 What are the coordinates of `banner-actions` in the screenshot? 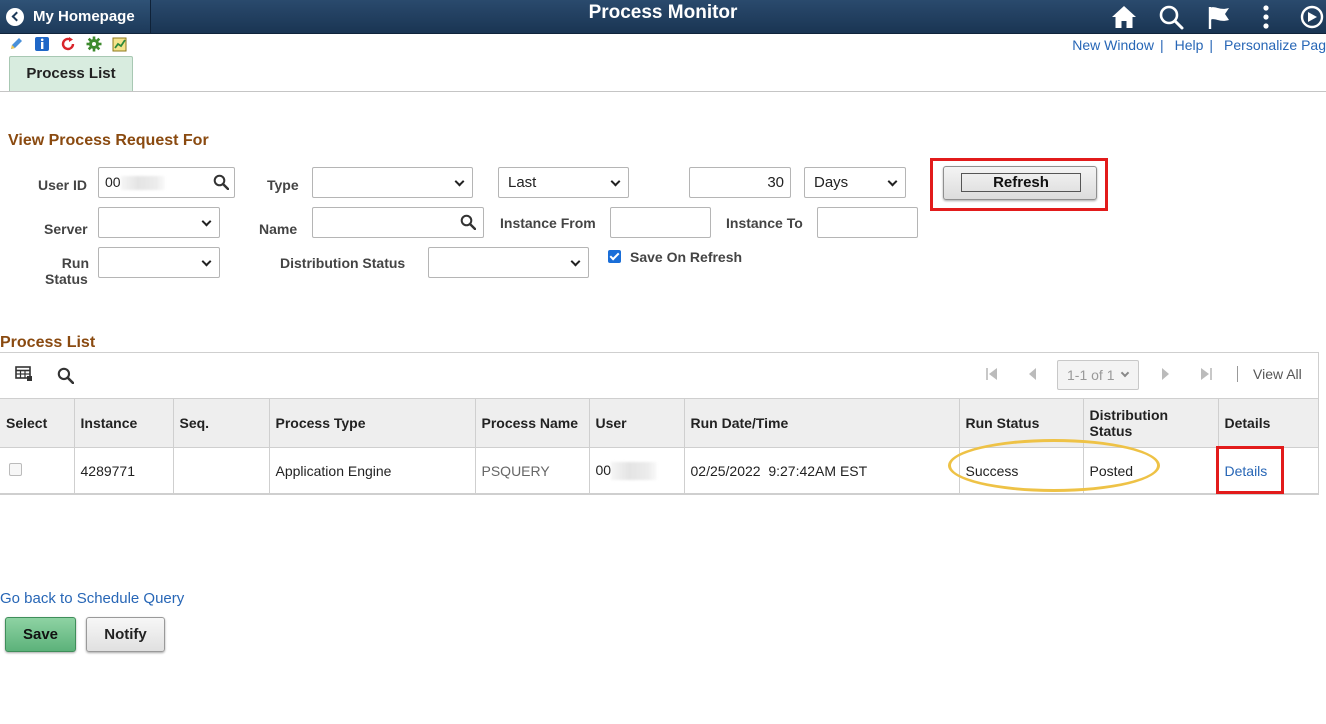 It's located at (1216, 17).